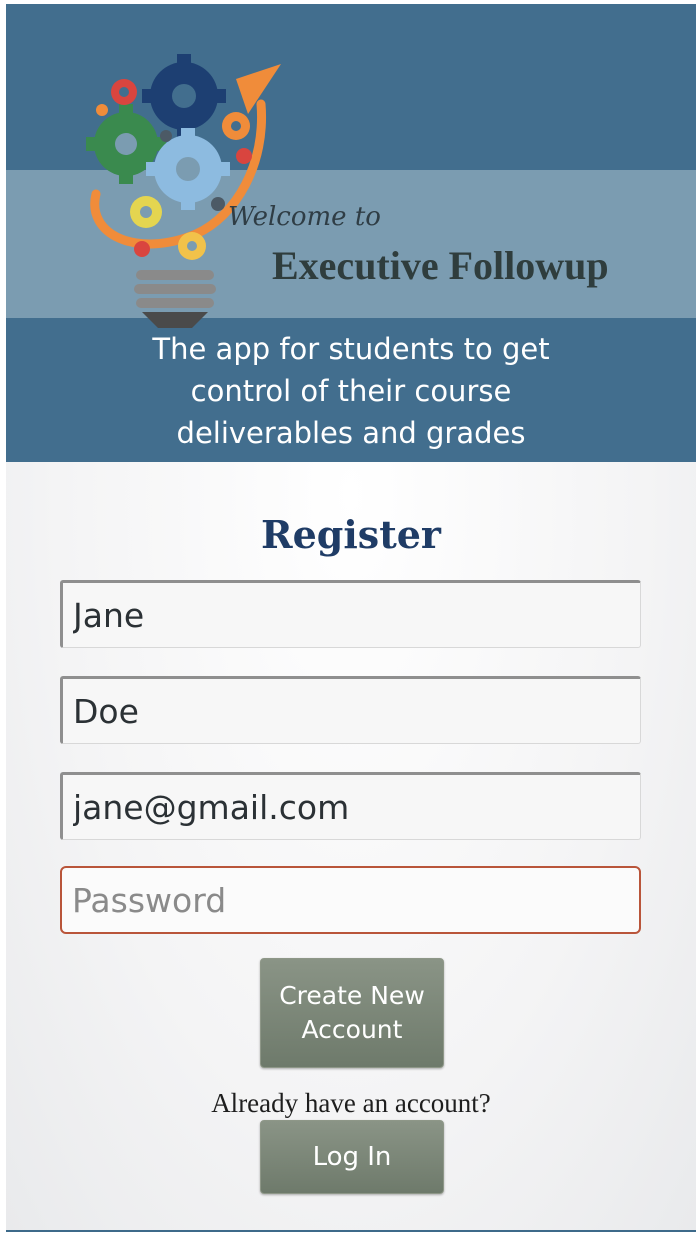  What do you see at coordinates (351, 433) in the screenshot?
I see `tagline-line: deliverables and grades` at bounding box center [351, 433].